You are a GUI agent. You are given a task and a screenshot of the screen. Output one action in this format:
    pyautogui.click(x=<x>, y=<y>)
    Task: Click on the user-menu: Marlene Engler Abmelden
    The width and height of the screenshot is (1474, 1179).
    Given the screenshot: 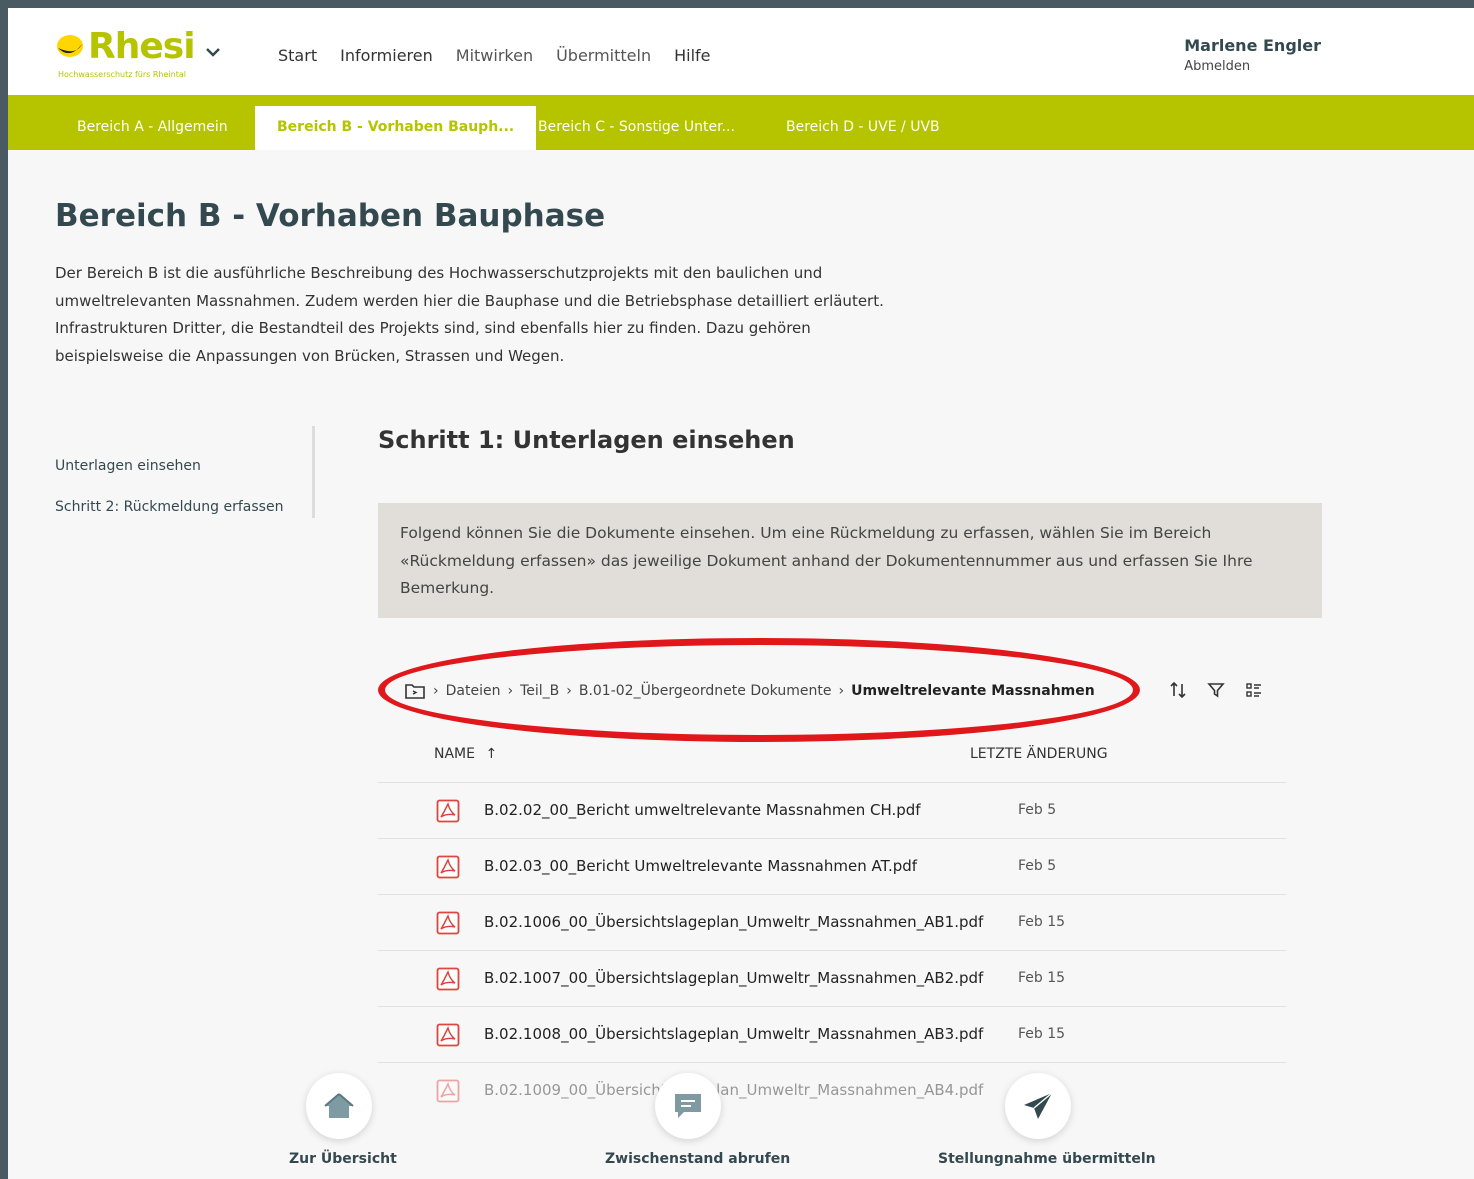 What is the action you would take?
    pyautogui.click(x=1252, y=55)
    